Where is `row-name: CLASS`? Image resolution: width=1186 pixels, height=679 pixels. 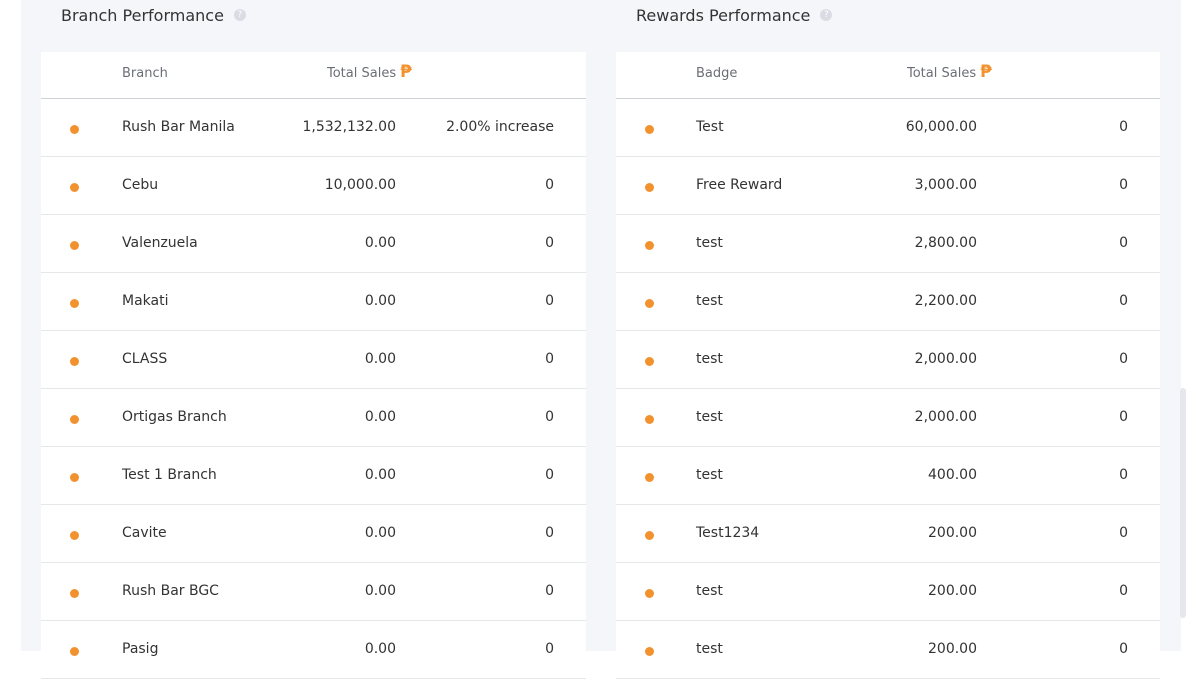 row-name: CLASS is located at coordinates (145, 359).